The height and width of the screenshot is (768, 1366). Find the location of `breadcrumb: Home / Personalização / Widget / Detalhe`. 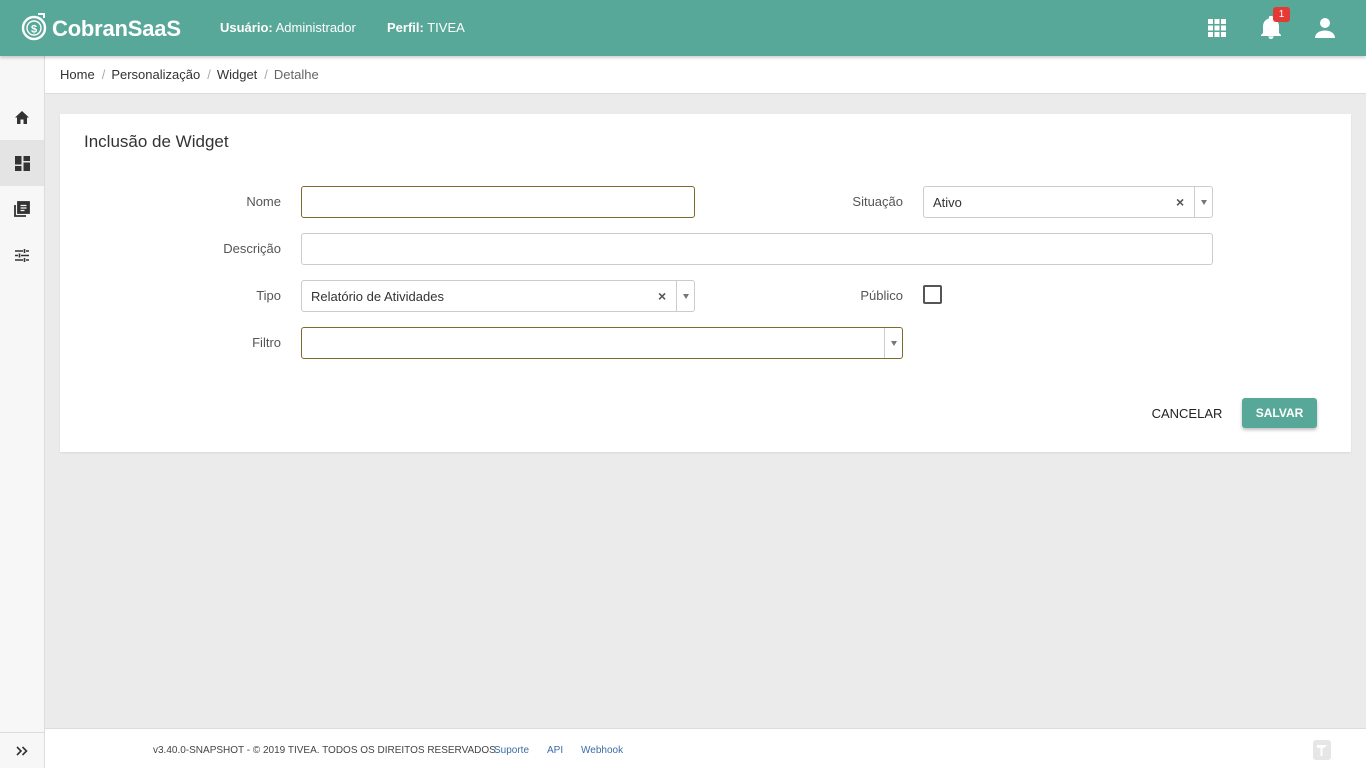

breadcrumb: Home / Personalização / Widget / Detalhe is located at coordinates (705, 75).